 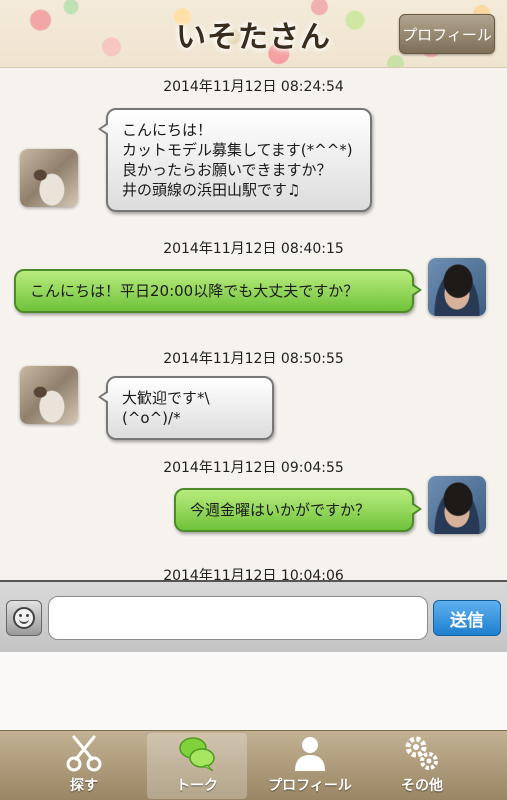 I want to click on profile-button: プロフィール, so click(x=447, y=34).